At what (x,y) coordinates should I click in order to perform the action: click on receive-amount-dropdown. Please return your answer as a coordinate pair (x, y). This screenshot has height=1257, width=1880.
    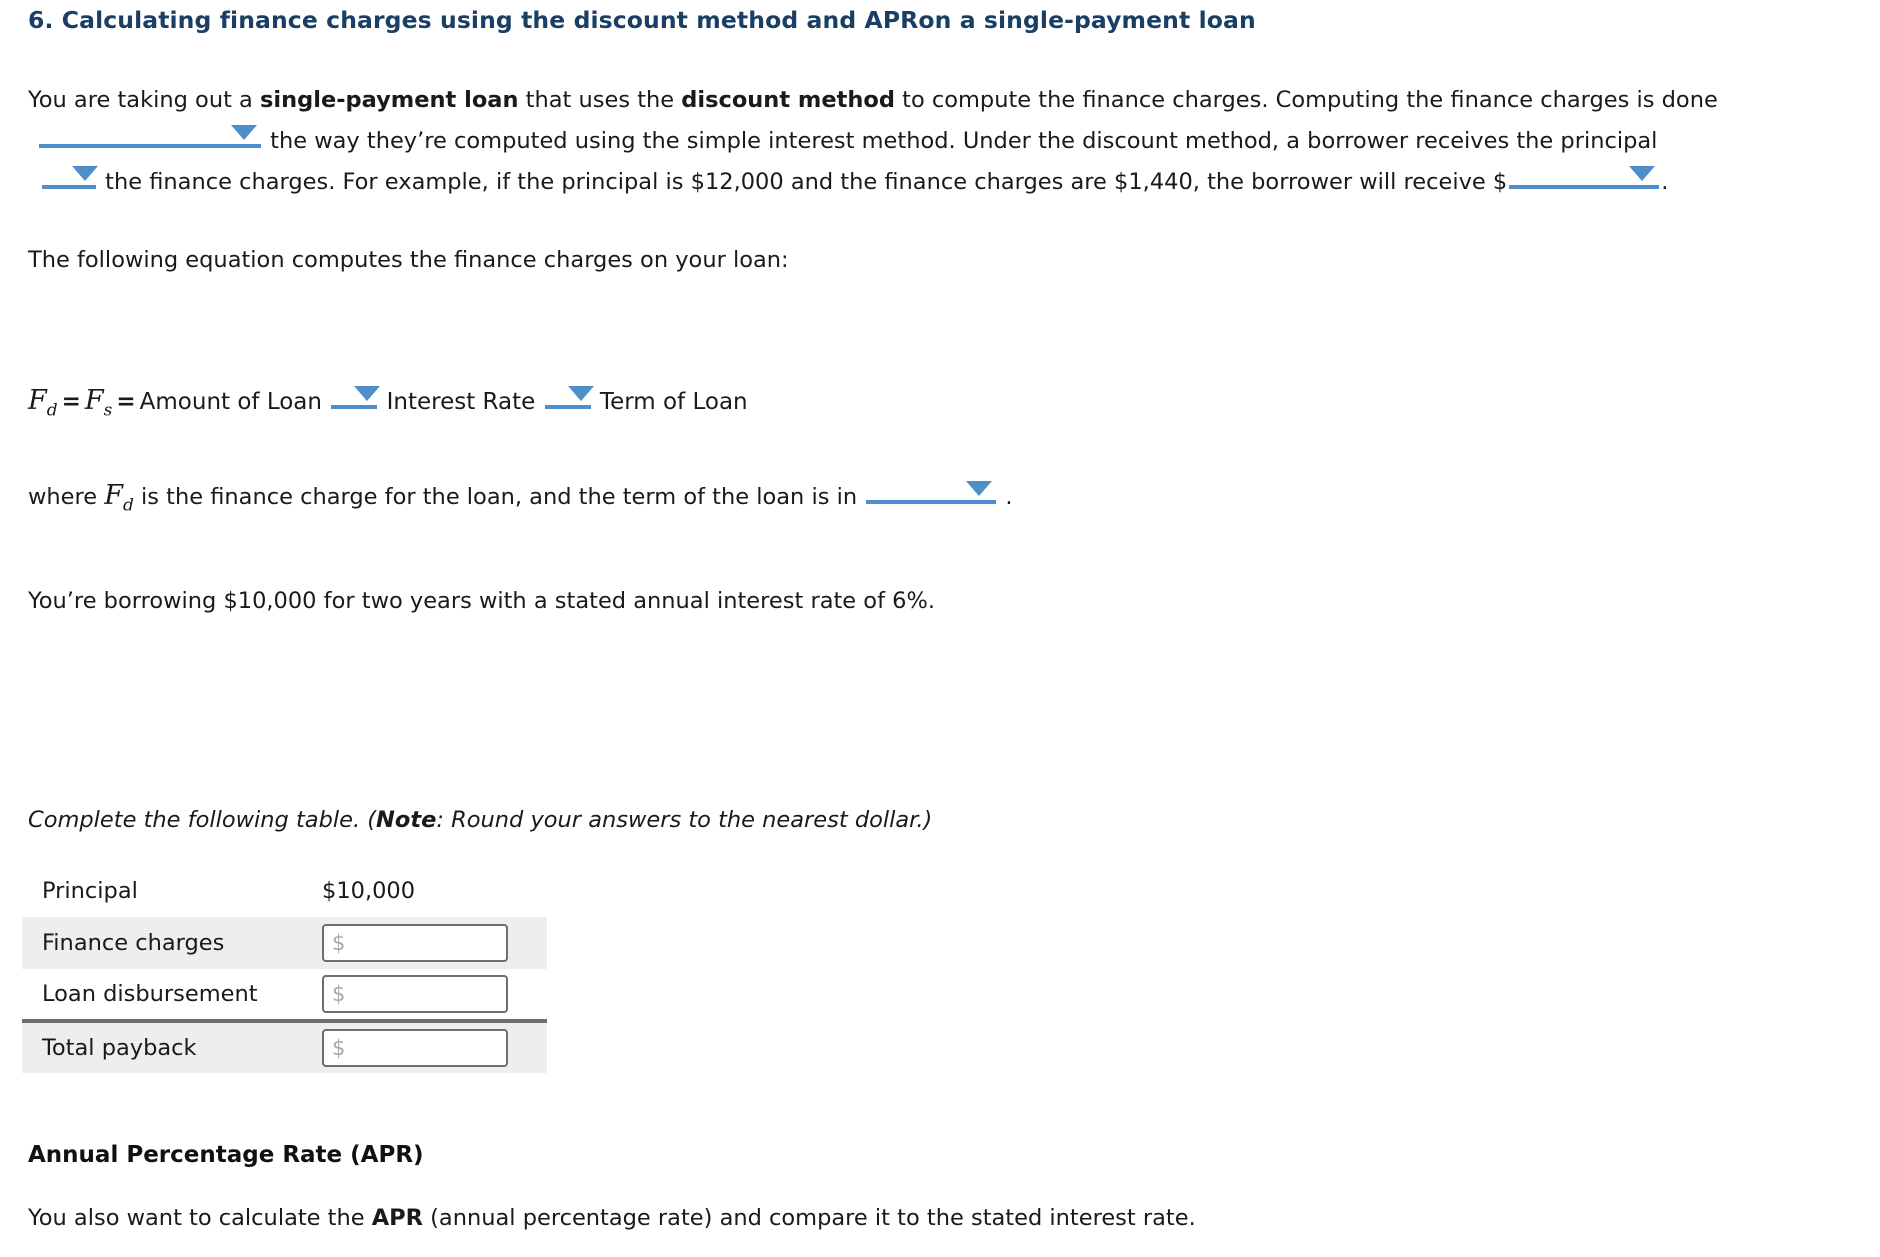
    Looking at the image, I should click on (1584, 176).